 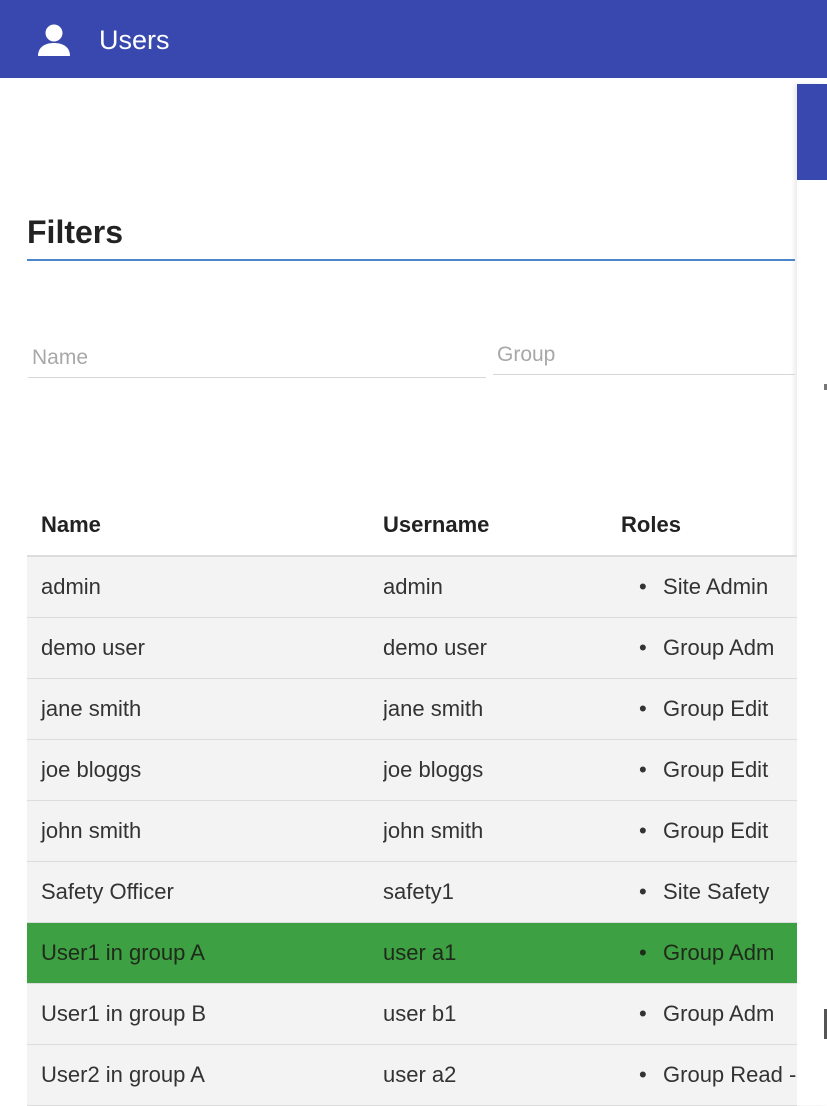 What do you see at coordinates (413, 39) in the screenshot?
I see `app-header: Users` at bounding box center [413, 39].